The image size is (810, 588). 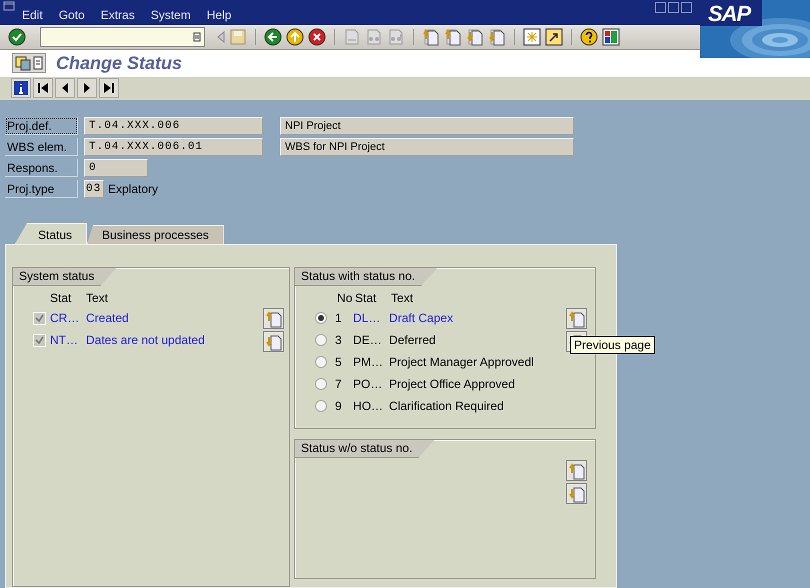 What do you see at coordinates (339, 340) in the screenshot?
I see `status-number: 3` at bounding box center [339, 340].